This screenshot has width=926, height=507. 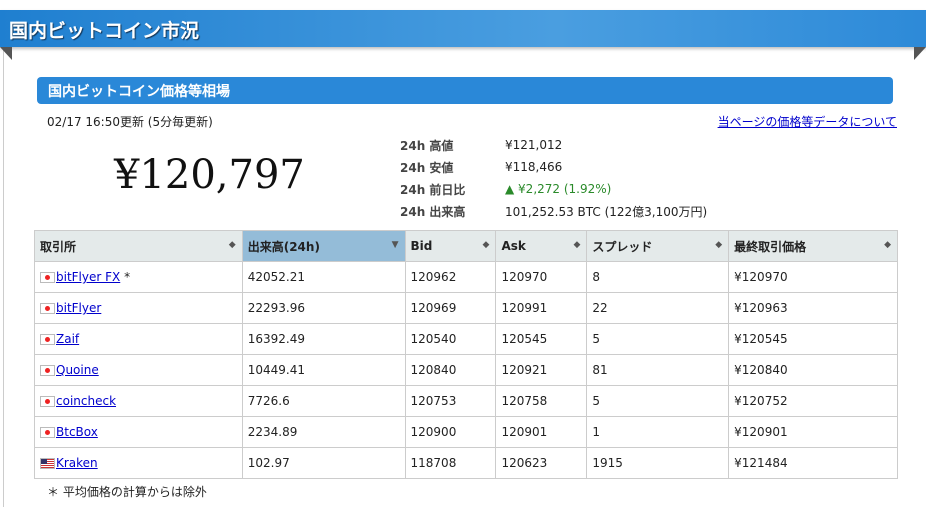 What do you see at coordinates (77, 370) in the screenshot?
I see `exchange-link: Quoine` at bounding box center [77, 370].